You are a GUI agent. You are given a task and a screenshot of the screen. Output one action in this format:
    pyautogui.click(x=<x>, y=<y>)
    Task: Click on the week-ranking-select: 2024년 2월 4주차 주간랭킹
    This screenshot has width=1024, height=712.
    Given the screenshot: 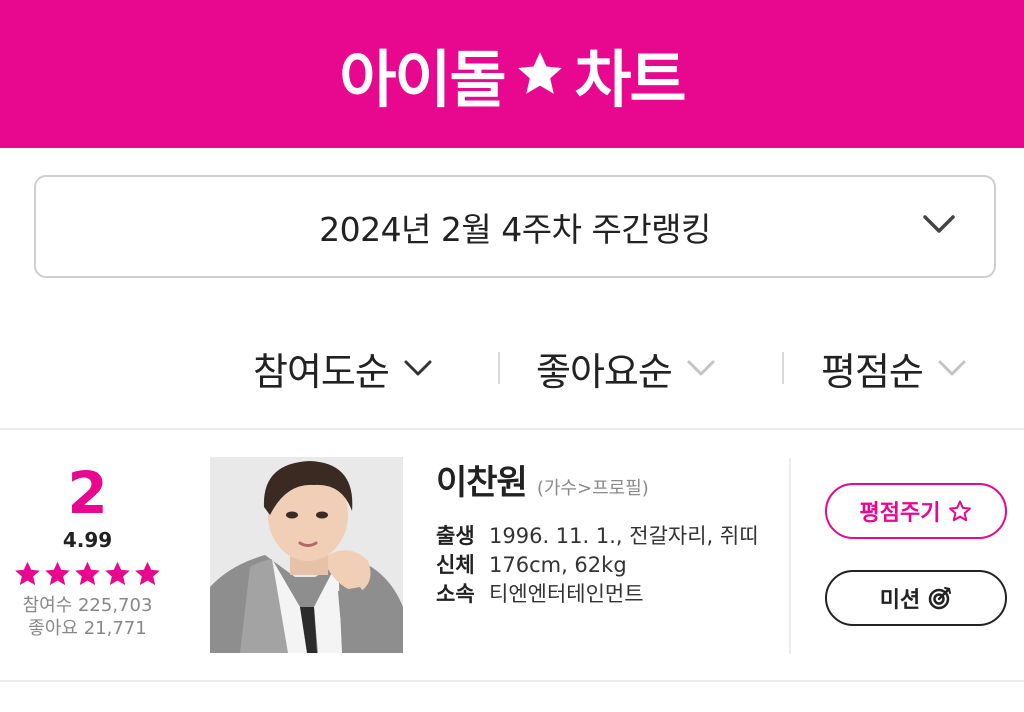 What is the action you would take?
    pyautogui.click(x=515, y=226)
    